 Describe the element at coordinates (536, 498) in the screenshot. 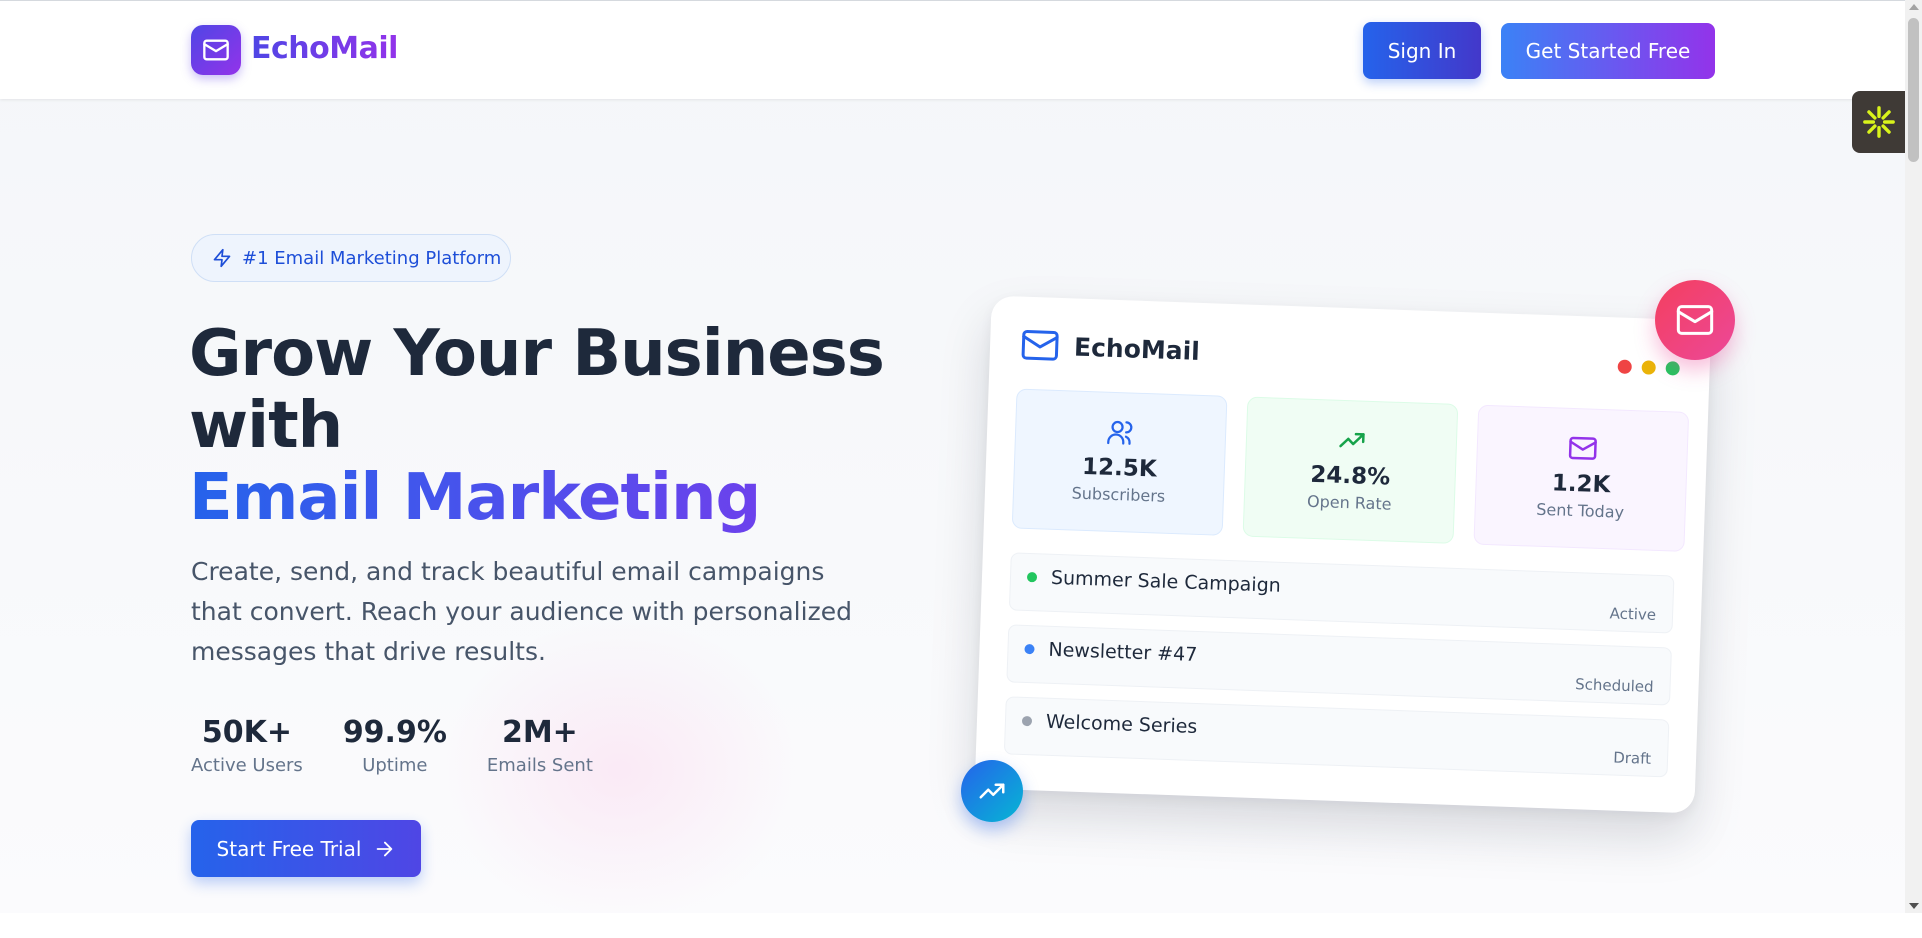

I see `headline-accent: Email Marketing` at that location.